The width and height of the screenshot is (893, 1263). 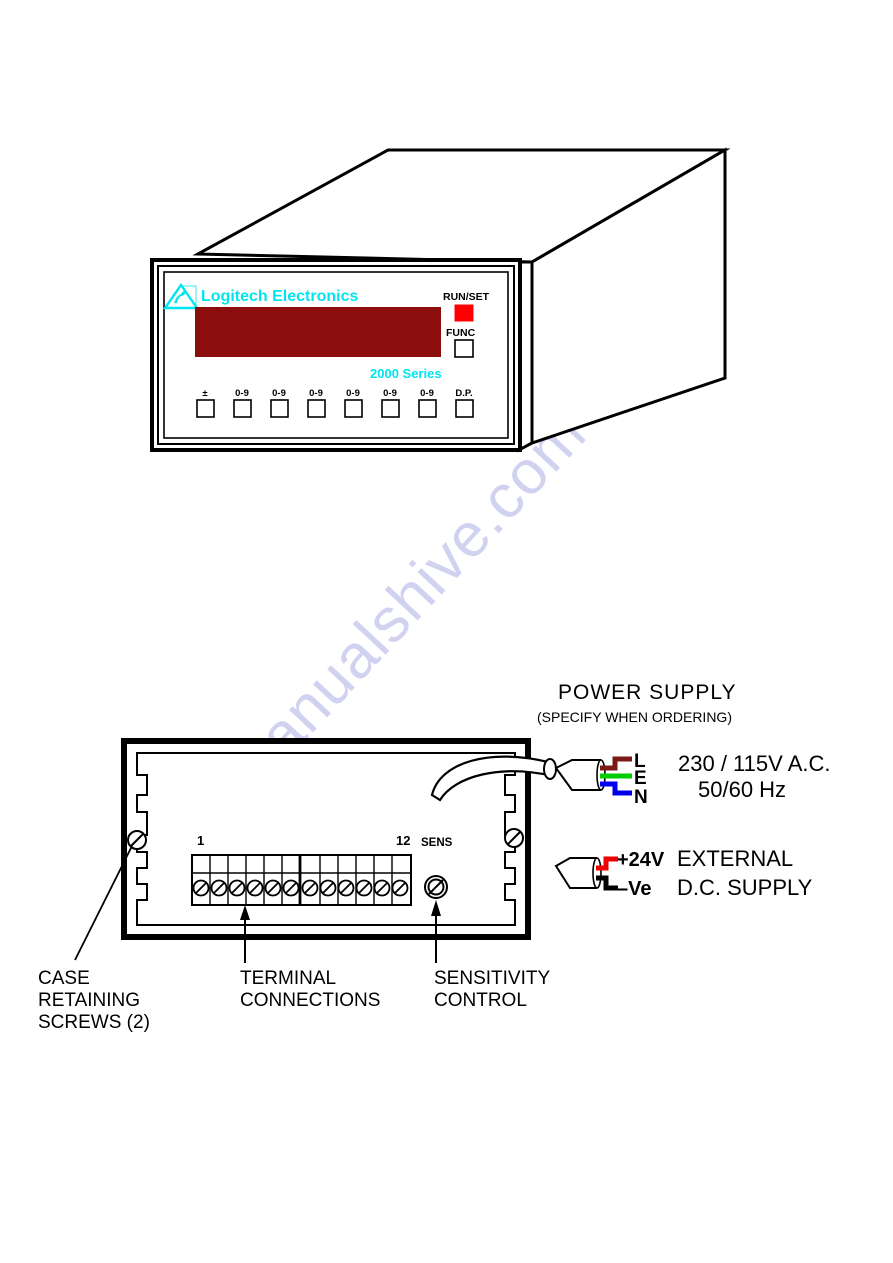 I want to click on case-retaining-screw-left, so click(x=137, y=840).